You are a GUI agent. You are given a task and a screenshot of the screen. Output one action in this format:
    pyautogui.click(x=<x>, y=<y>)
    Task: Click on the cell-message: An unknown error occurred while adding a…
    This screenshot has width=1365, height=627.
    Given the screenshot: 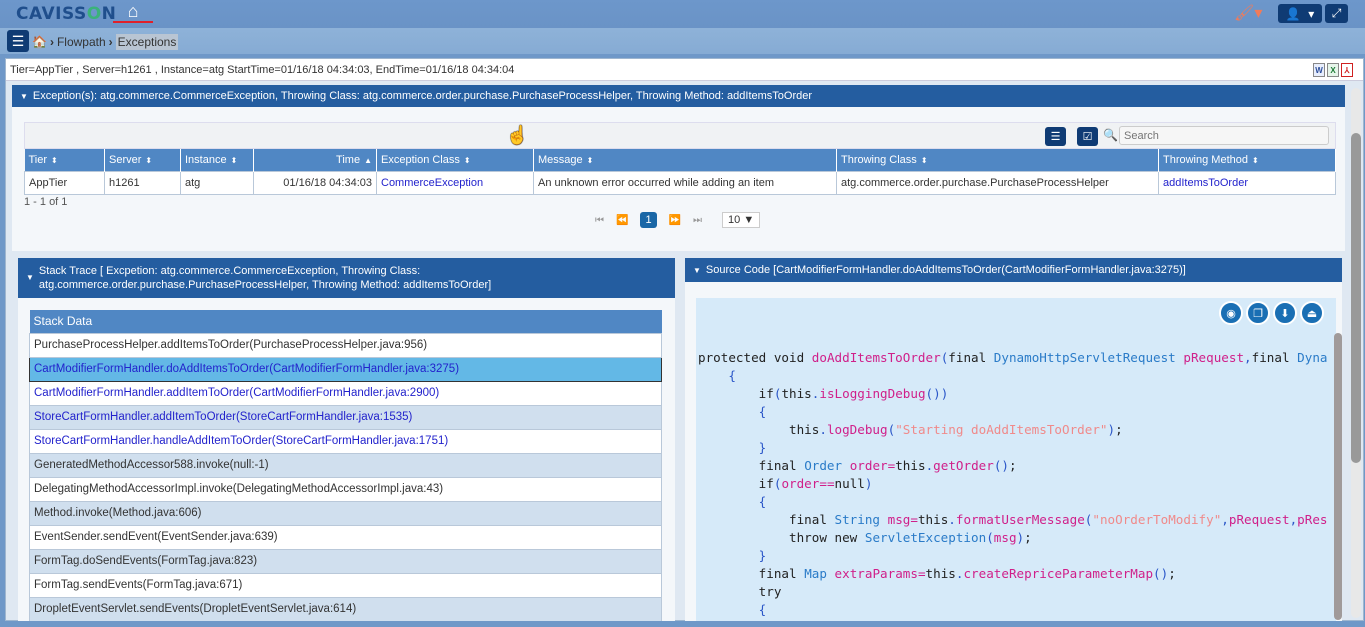 What is the action you would take?
    pyautogui.click(x=685, y=182)
    